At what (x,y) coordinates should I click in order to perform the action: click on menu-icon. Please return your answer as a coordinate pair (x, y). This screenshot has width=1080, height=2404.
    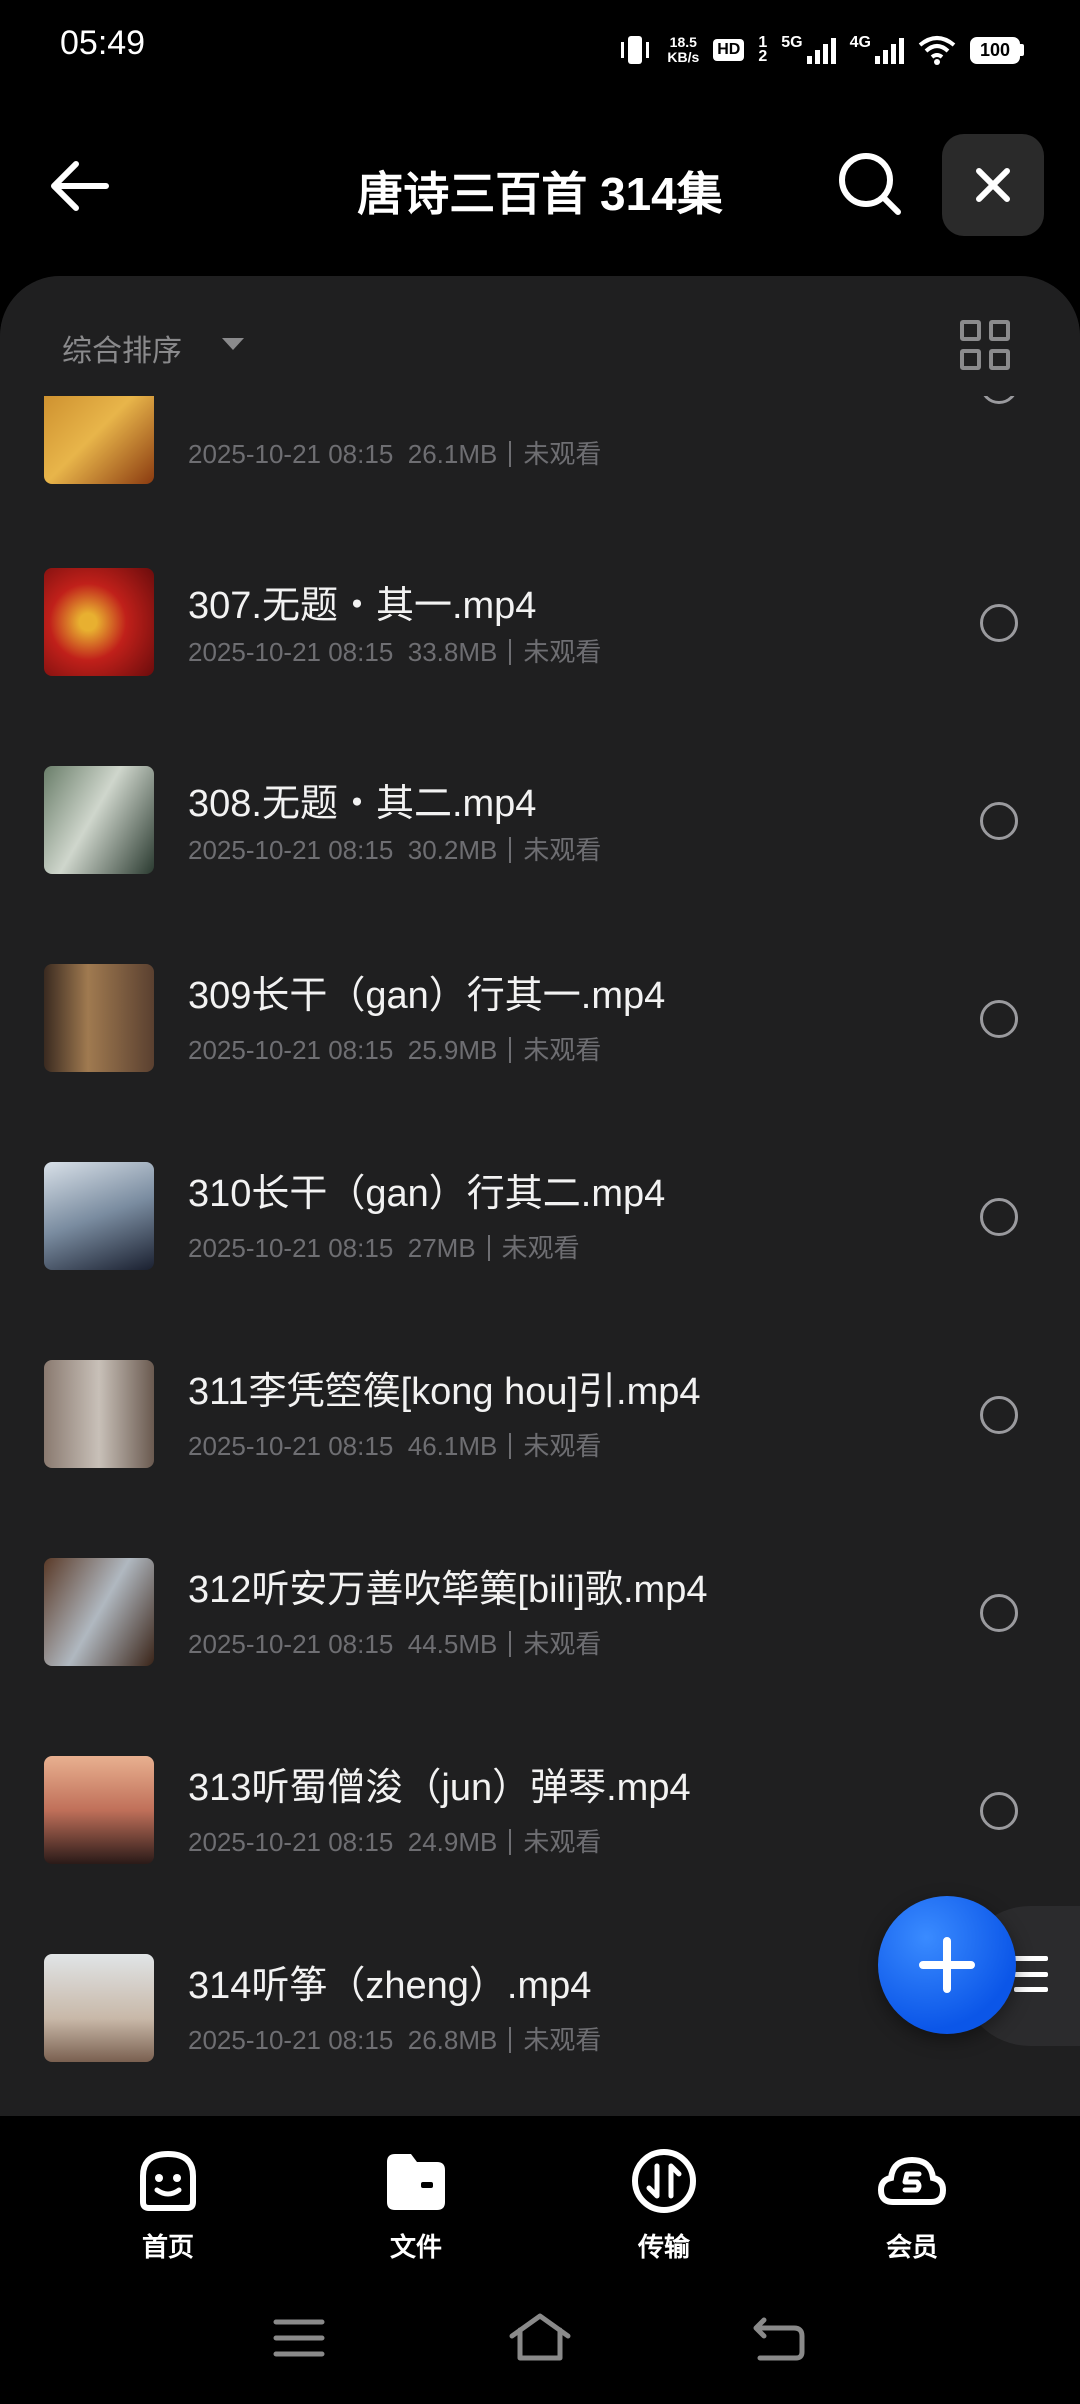
    Looking at the image, I should click on (1031, 1974).